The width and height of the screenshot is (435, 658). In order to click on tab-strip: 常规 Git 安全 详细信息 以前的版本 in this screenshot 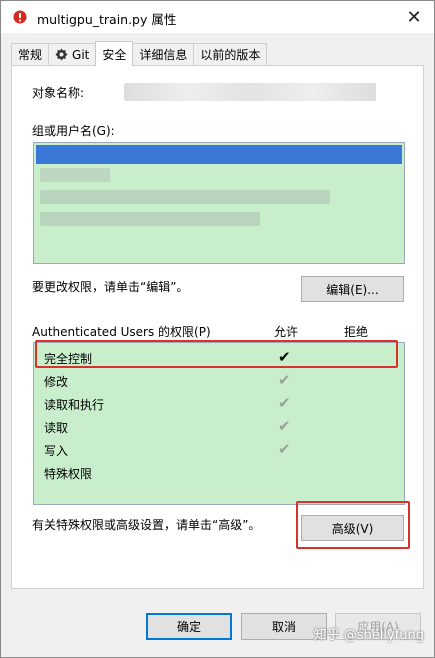, I will do `click(139, 53)`.